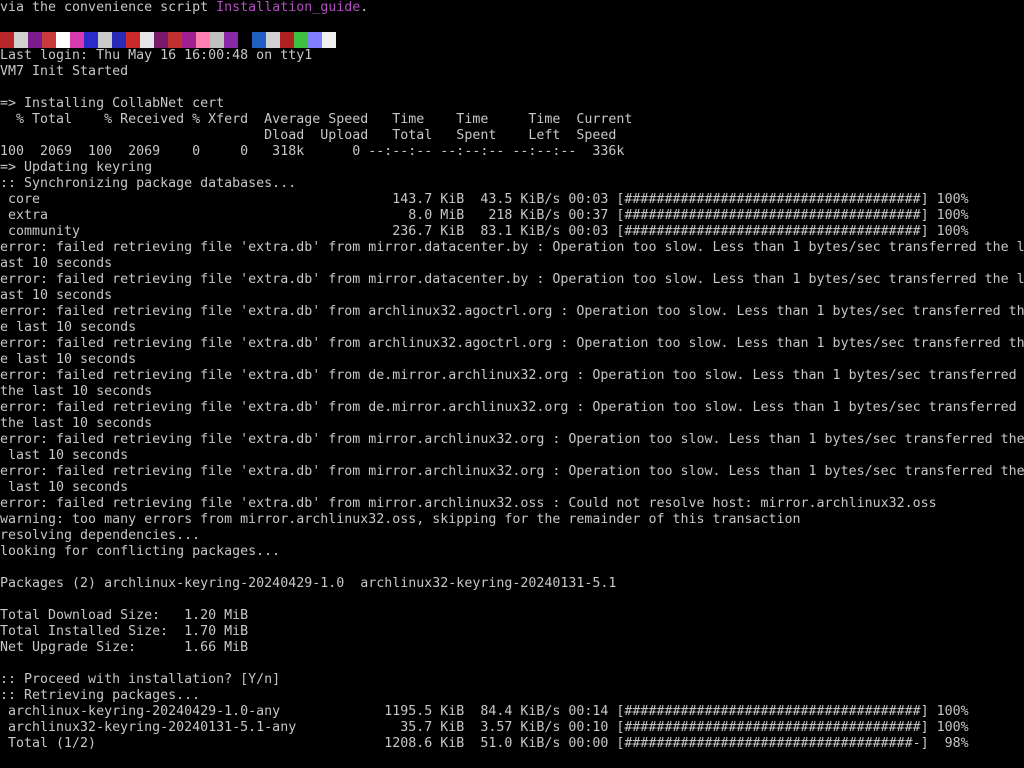  Describe the element at coordinates (108, 7) in the screenshot. I see `intro-text: via the convenience script` at that location.